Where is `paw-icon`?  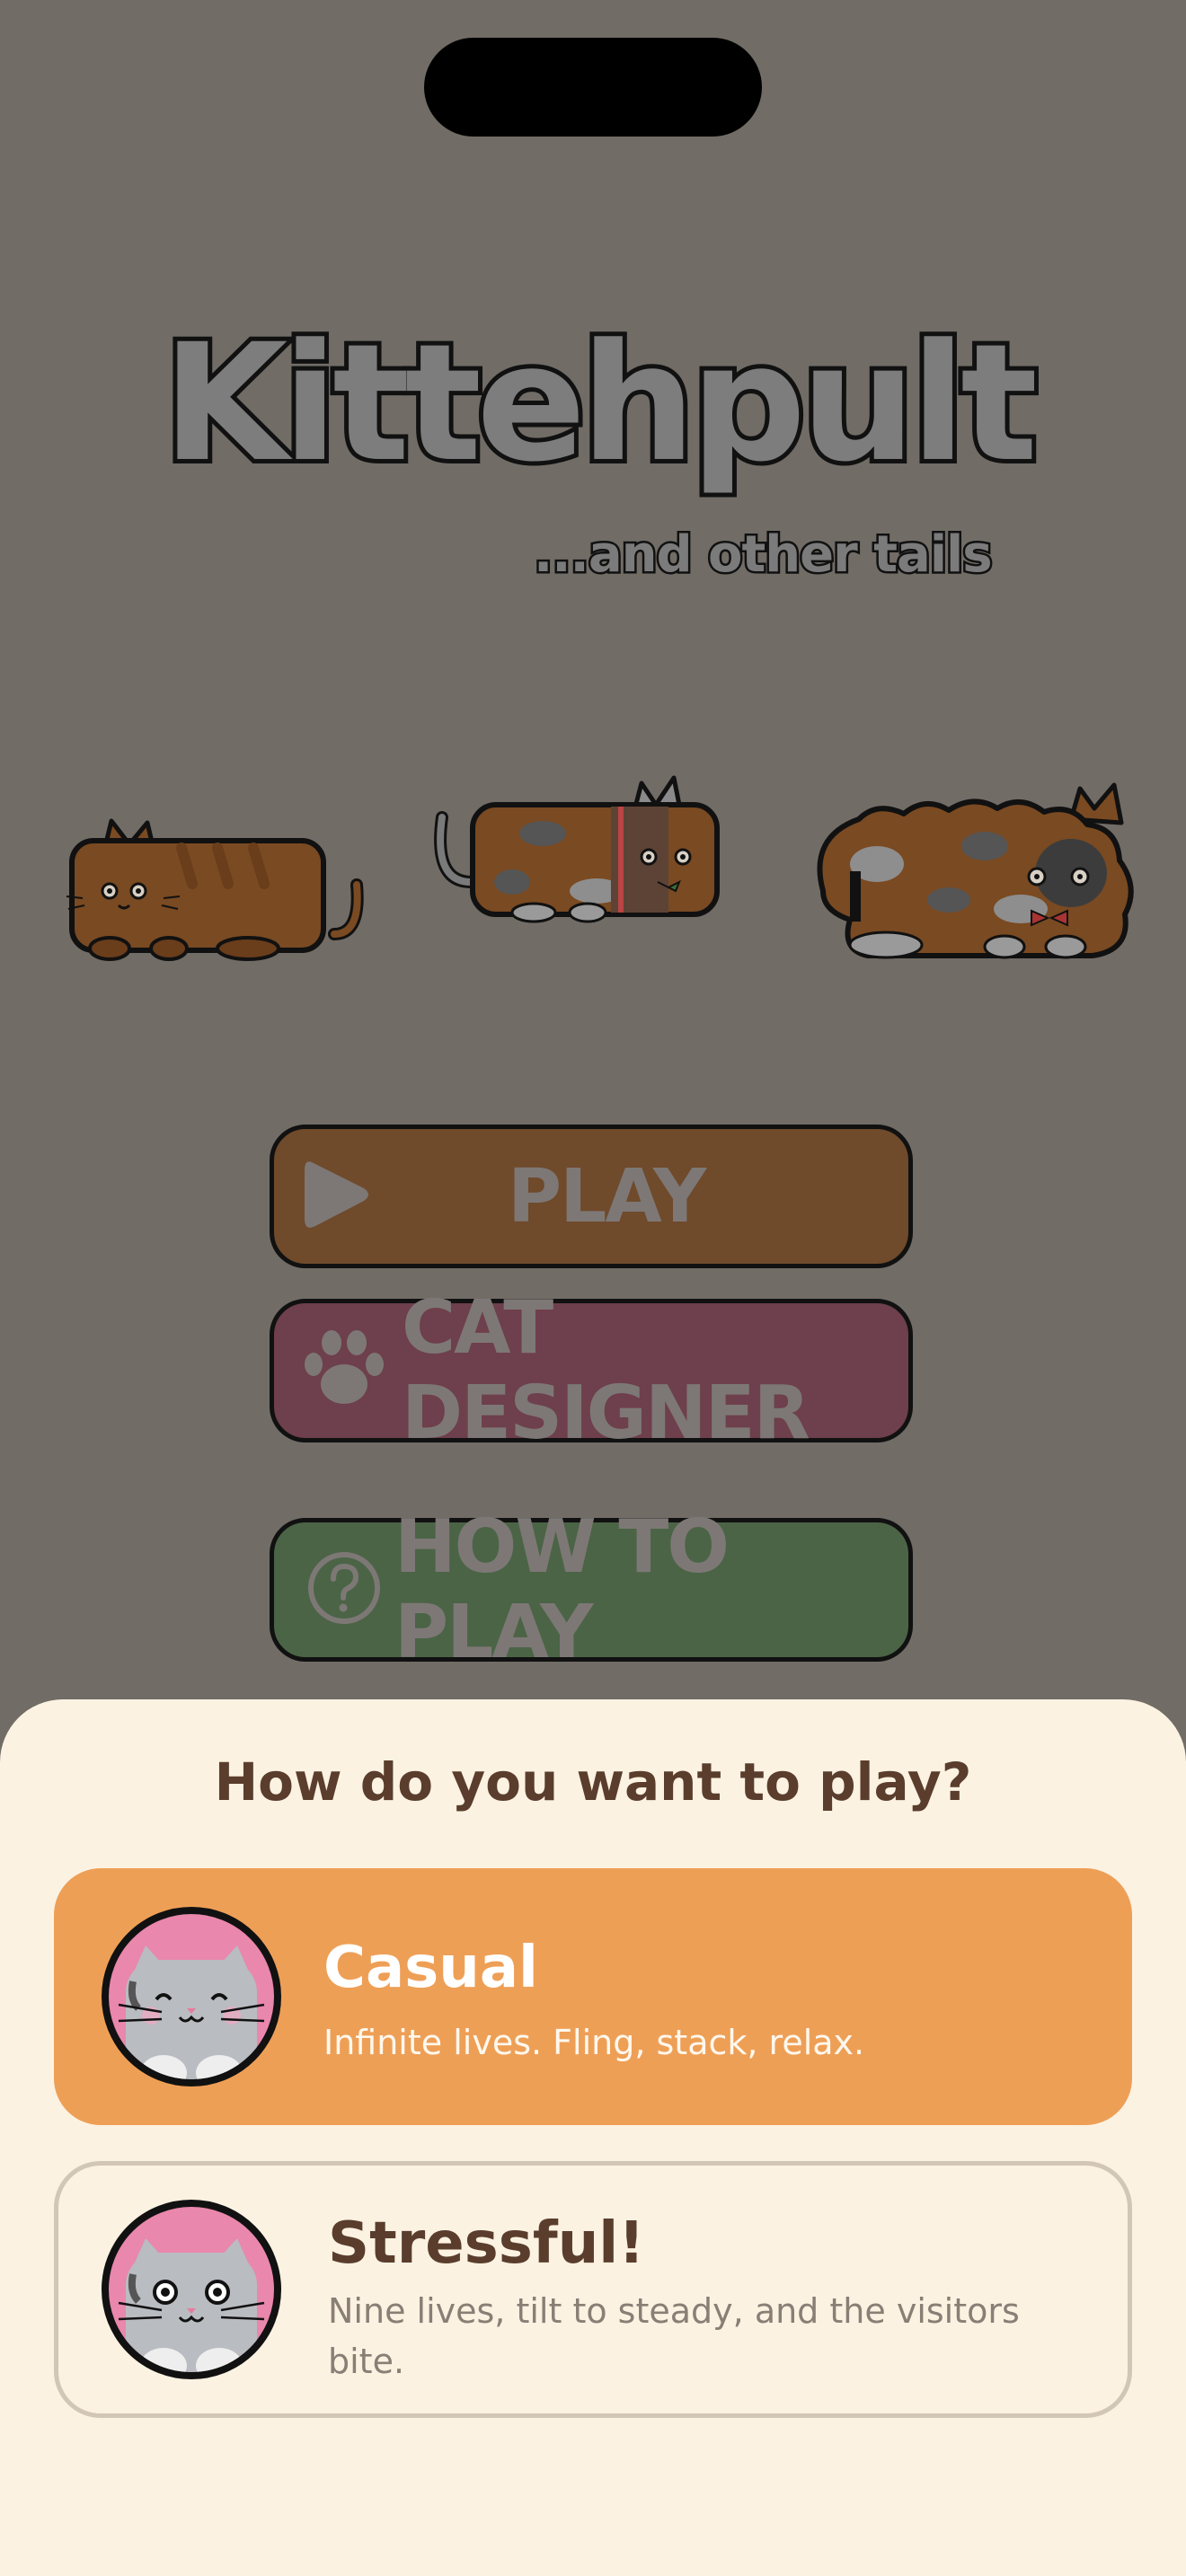
paw-icon is located at coordinates (344, 1370).